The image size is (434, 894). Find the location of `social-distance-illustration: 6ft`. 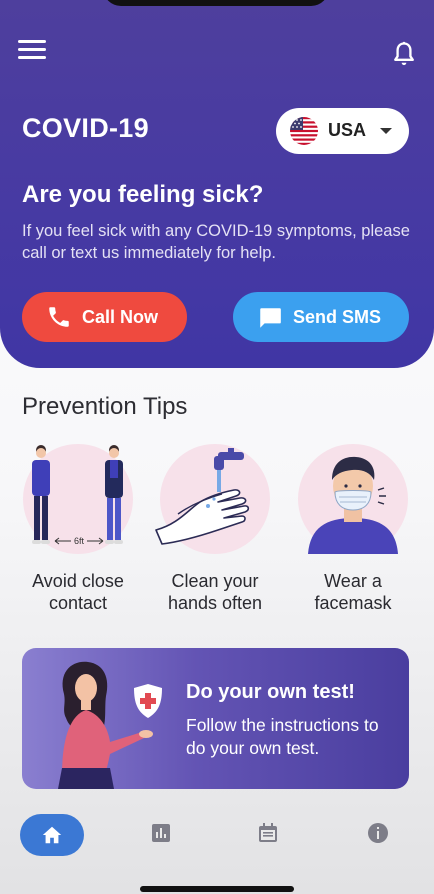

social-distance-illustration: 6ft is located at coordinates (77, 495).